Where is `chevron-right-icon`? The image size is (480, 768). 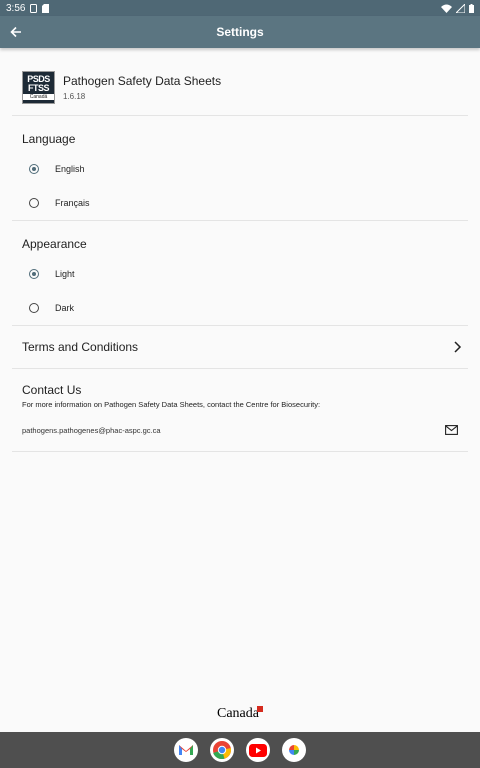
chevron-right-icon is located at coordinates (458, 347).